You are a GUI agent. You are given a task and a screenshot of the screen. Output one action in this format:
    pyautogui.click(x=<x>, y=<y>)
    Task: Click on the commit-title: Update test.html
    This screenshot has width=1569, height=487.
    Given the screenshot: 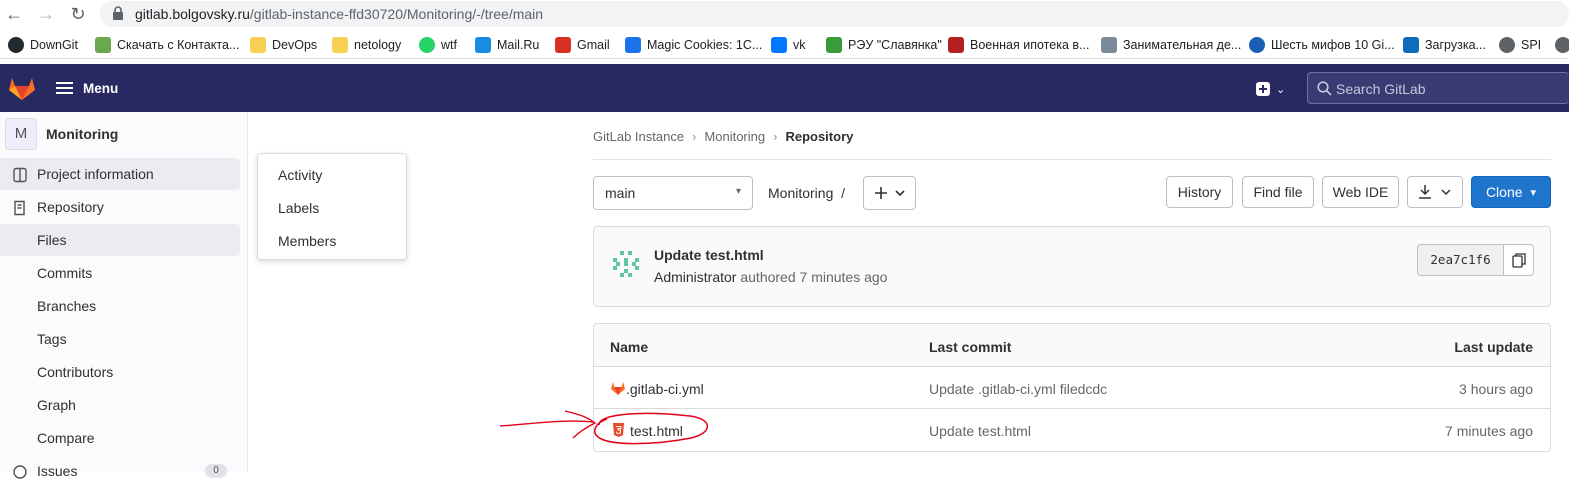 What is the action you would take?
    pyautogui.click(x=709, y=255)
    